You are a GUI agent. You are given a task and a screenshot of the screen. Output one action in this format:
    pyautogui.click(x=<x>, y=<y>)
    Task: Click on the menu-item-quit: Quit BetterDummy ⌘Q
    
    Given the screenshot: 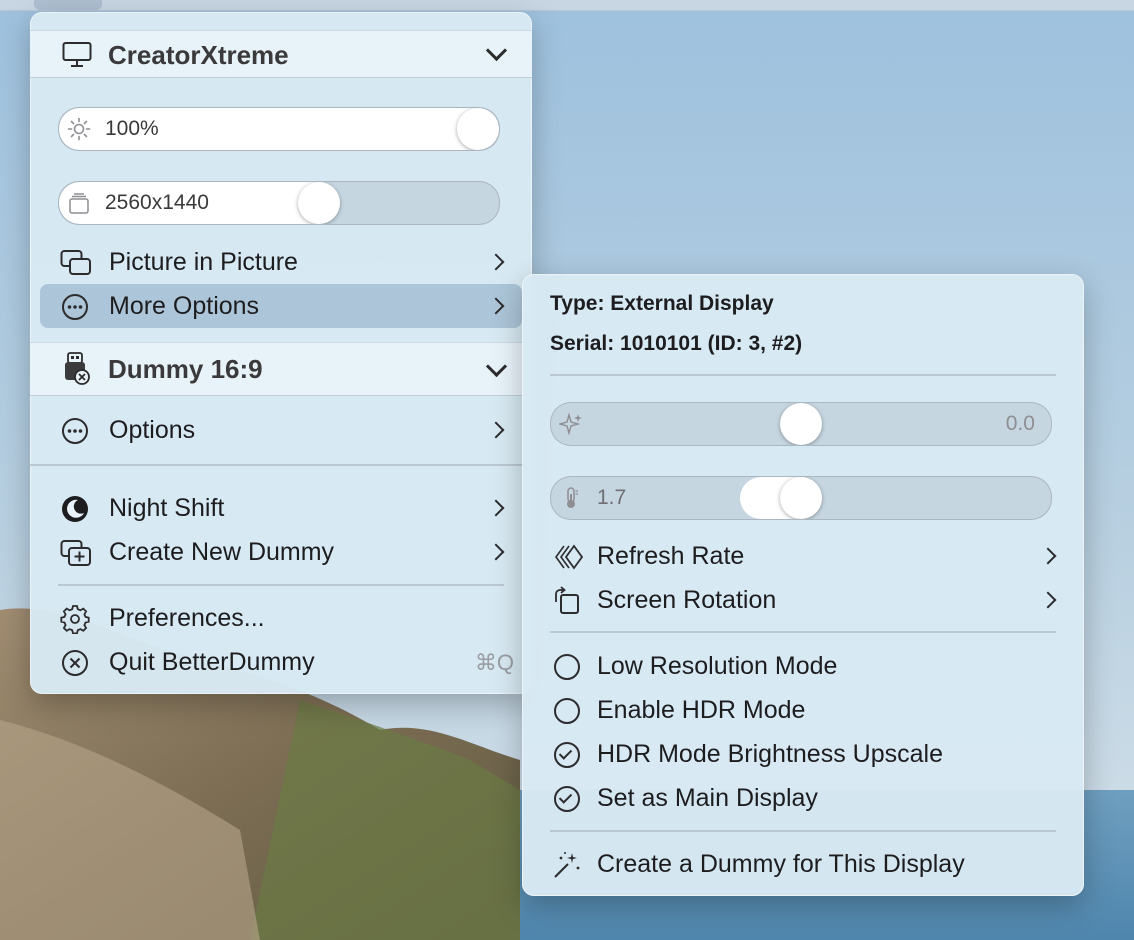 What is the action you would take?
    pyautogui.click(x=281, y=662)
    